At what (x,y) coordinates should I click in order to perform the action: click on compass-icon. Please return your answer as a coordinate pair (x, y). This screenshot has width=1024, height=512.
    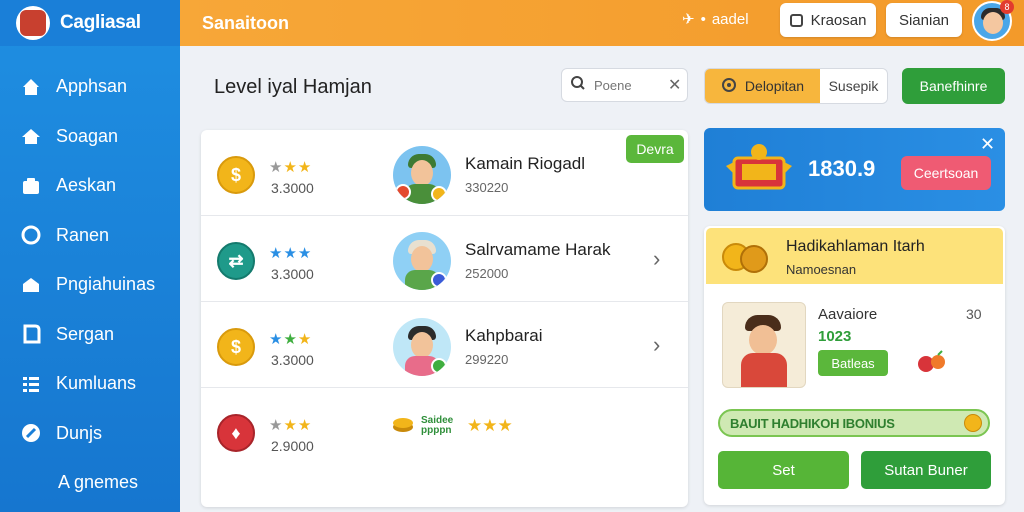
    Looking at the image, I should click on (31, 433).